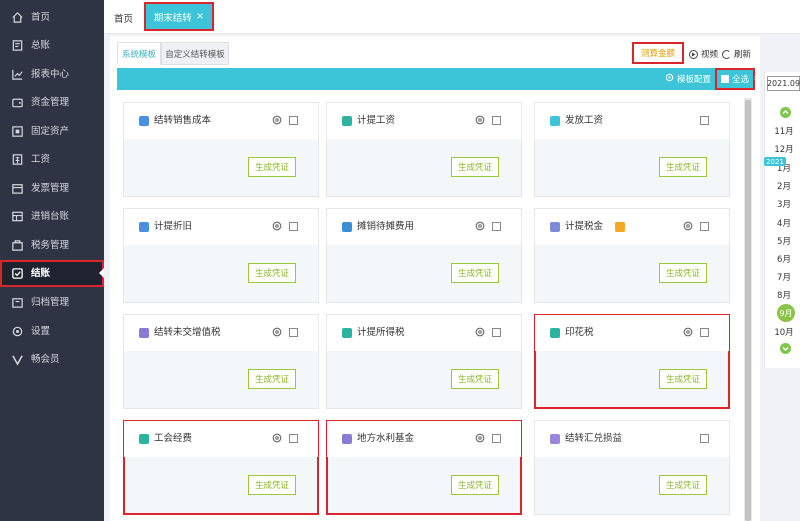  What do you see at coordinates (786, 313) in the screenshot?
I see `calendar-month-current: 9月` at bounding box center [786, 313].